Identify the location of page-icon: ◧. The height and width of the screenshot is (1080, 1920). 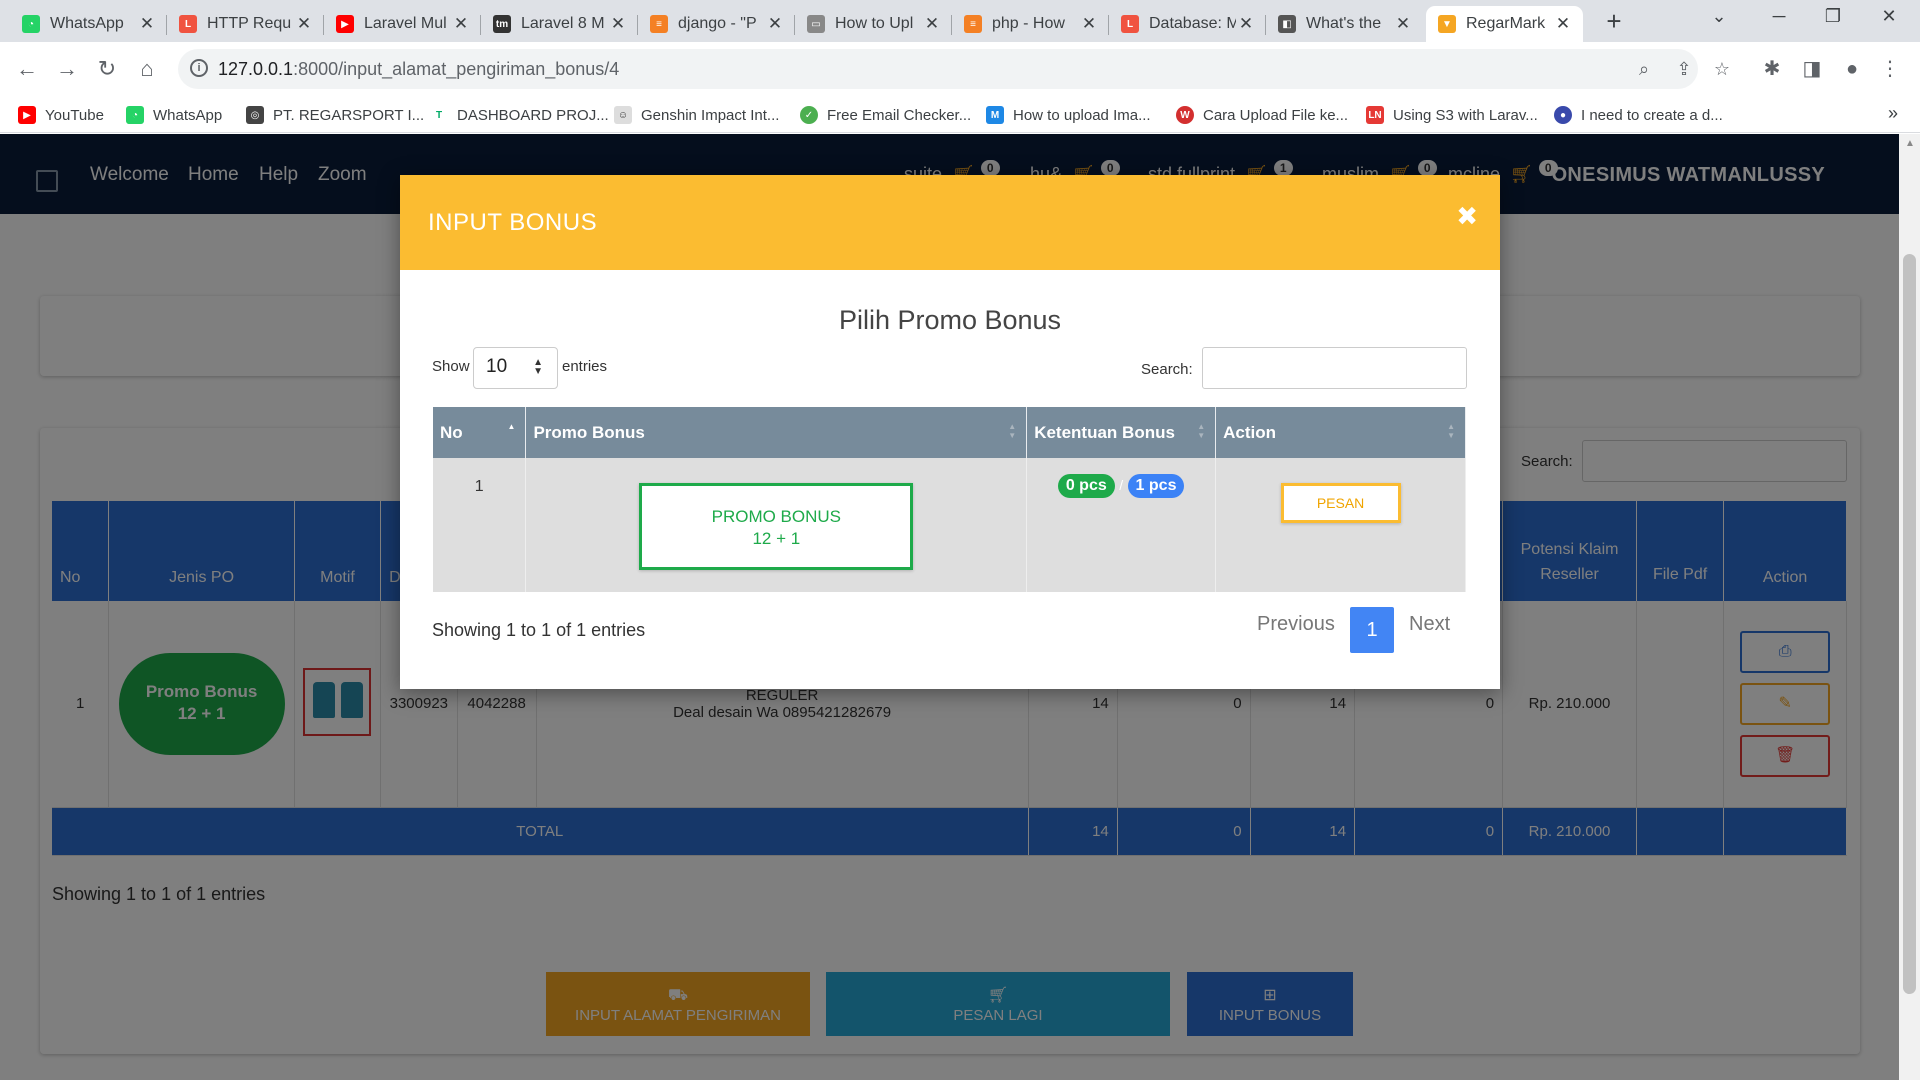
(1287, 24).